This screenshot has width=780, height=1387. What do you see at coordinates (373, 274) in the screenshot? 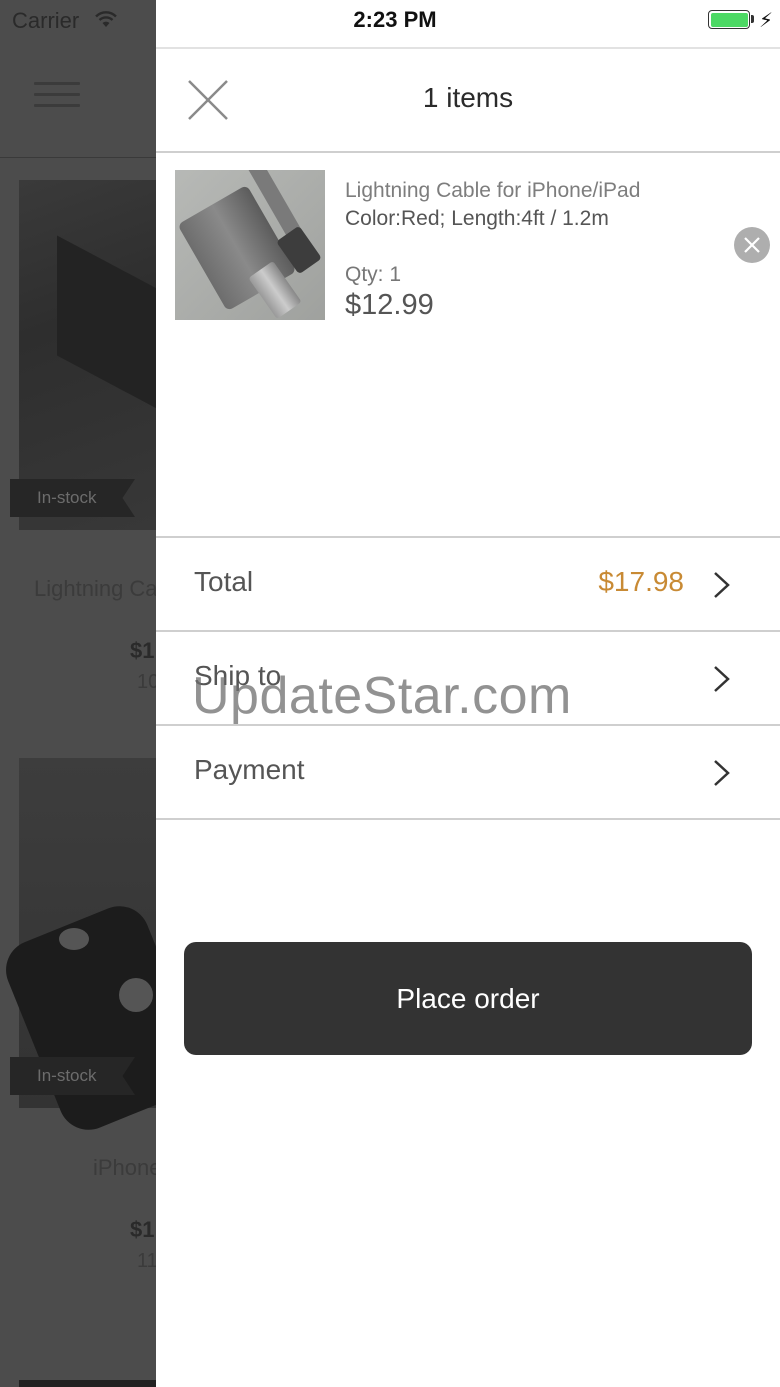
I see `item-quantity: Qty: 1` at bounding box center [373, 274].